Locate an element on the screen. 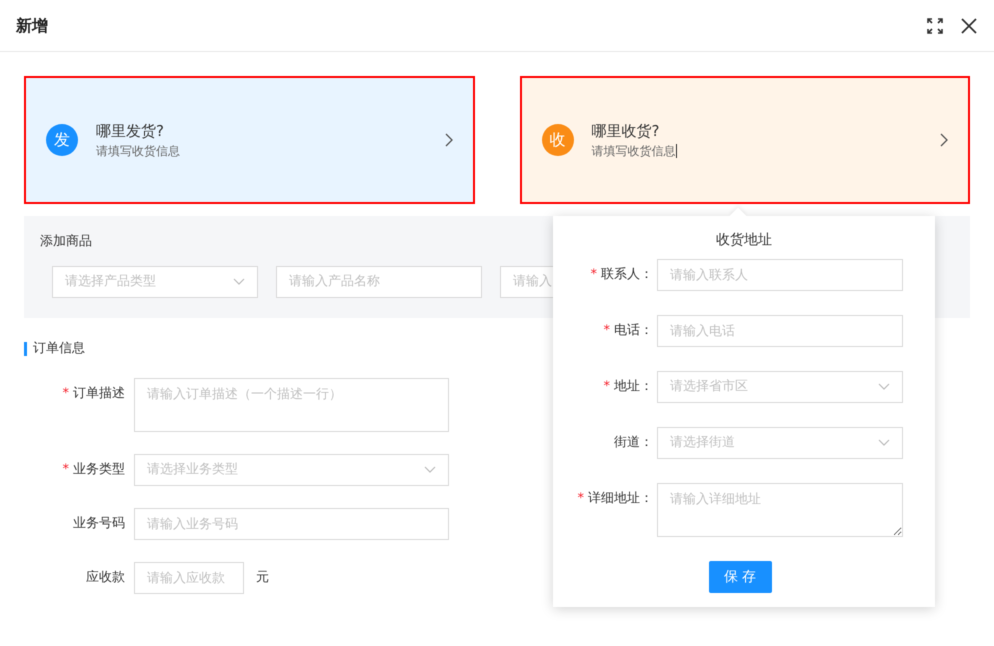 The image size is (994, 646). field-label: * 地址： is located at coordinates (628, 387).